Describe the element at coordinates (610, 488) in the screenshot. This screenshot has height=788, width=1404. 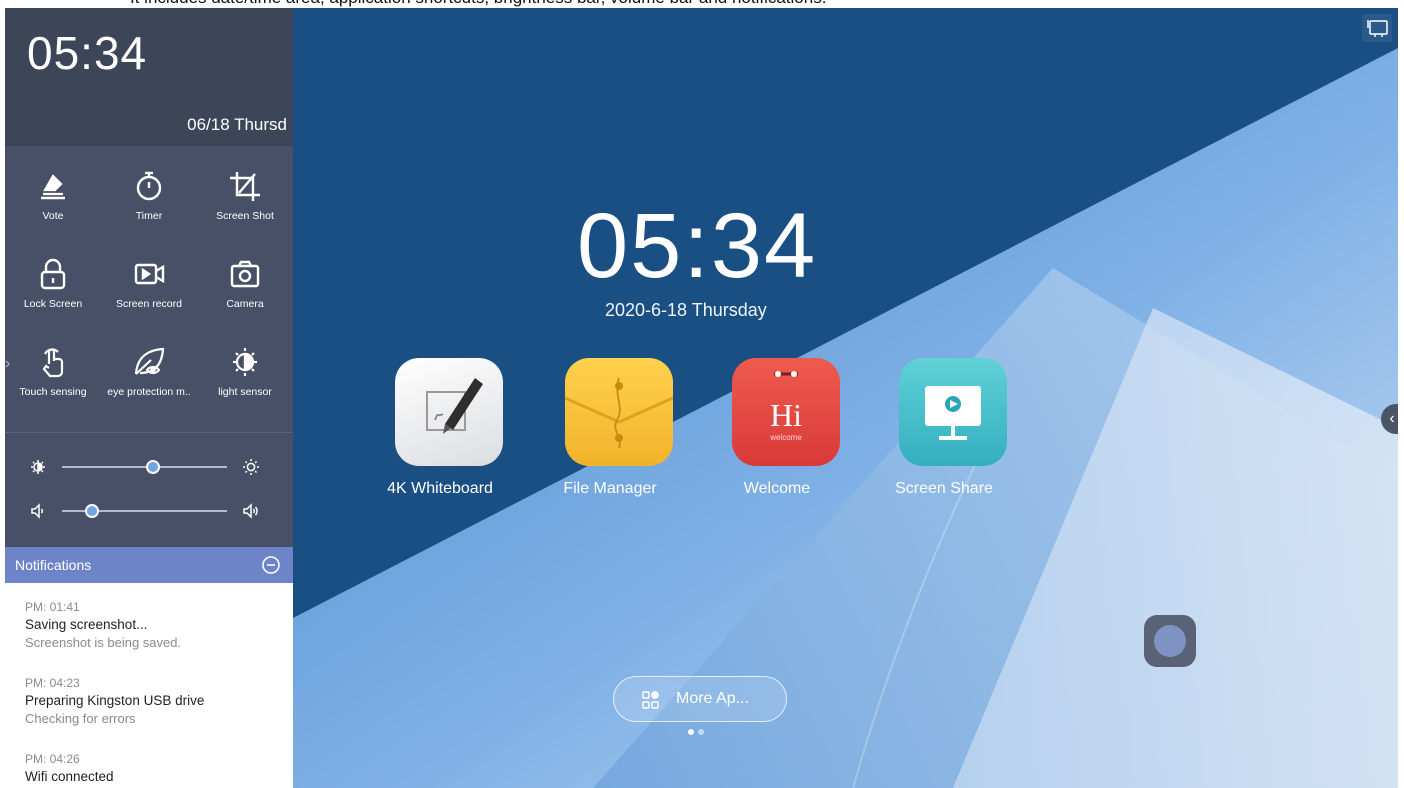
I see `app-name: File Manager` at that location.